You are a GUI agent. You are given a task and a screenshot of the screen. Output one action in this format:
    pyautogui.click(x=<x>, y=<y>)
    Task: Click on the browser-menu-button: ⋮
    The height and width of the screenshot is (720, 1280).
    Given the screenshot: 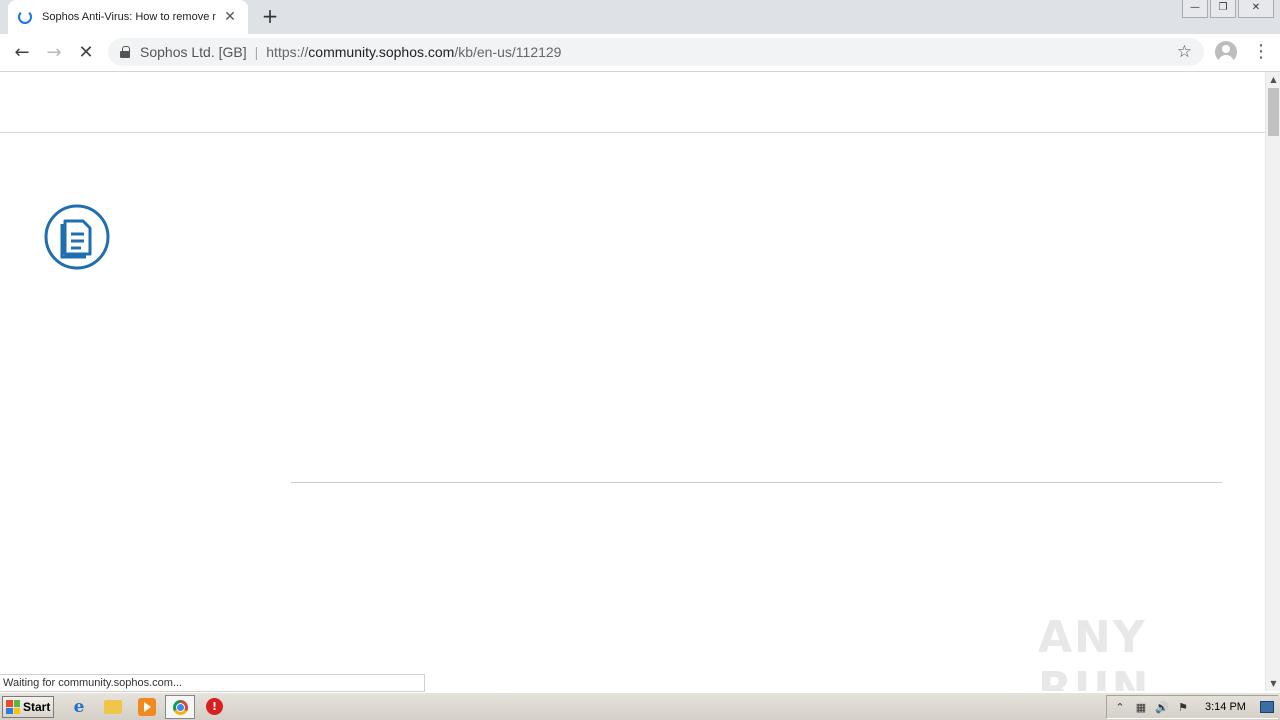 What is the action you would take?
    pyautogui.click(x=1261, y=52)
    